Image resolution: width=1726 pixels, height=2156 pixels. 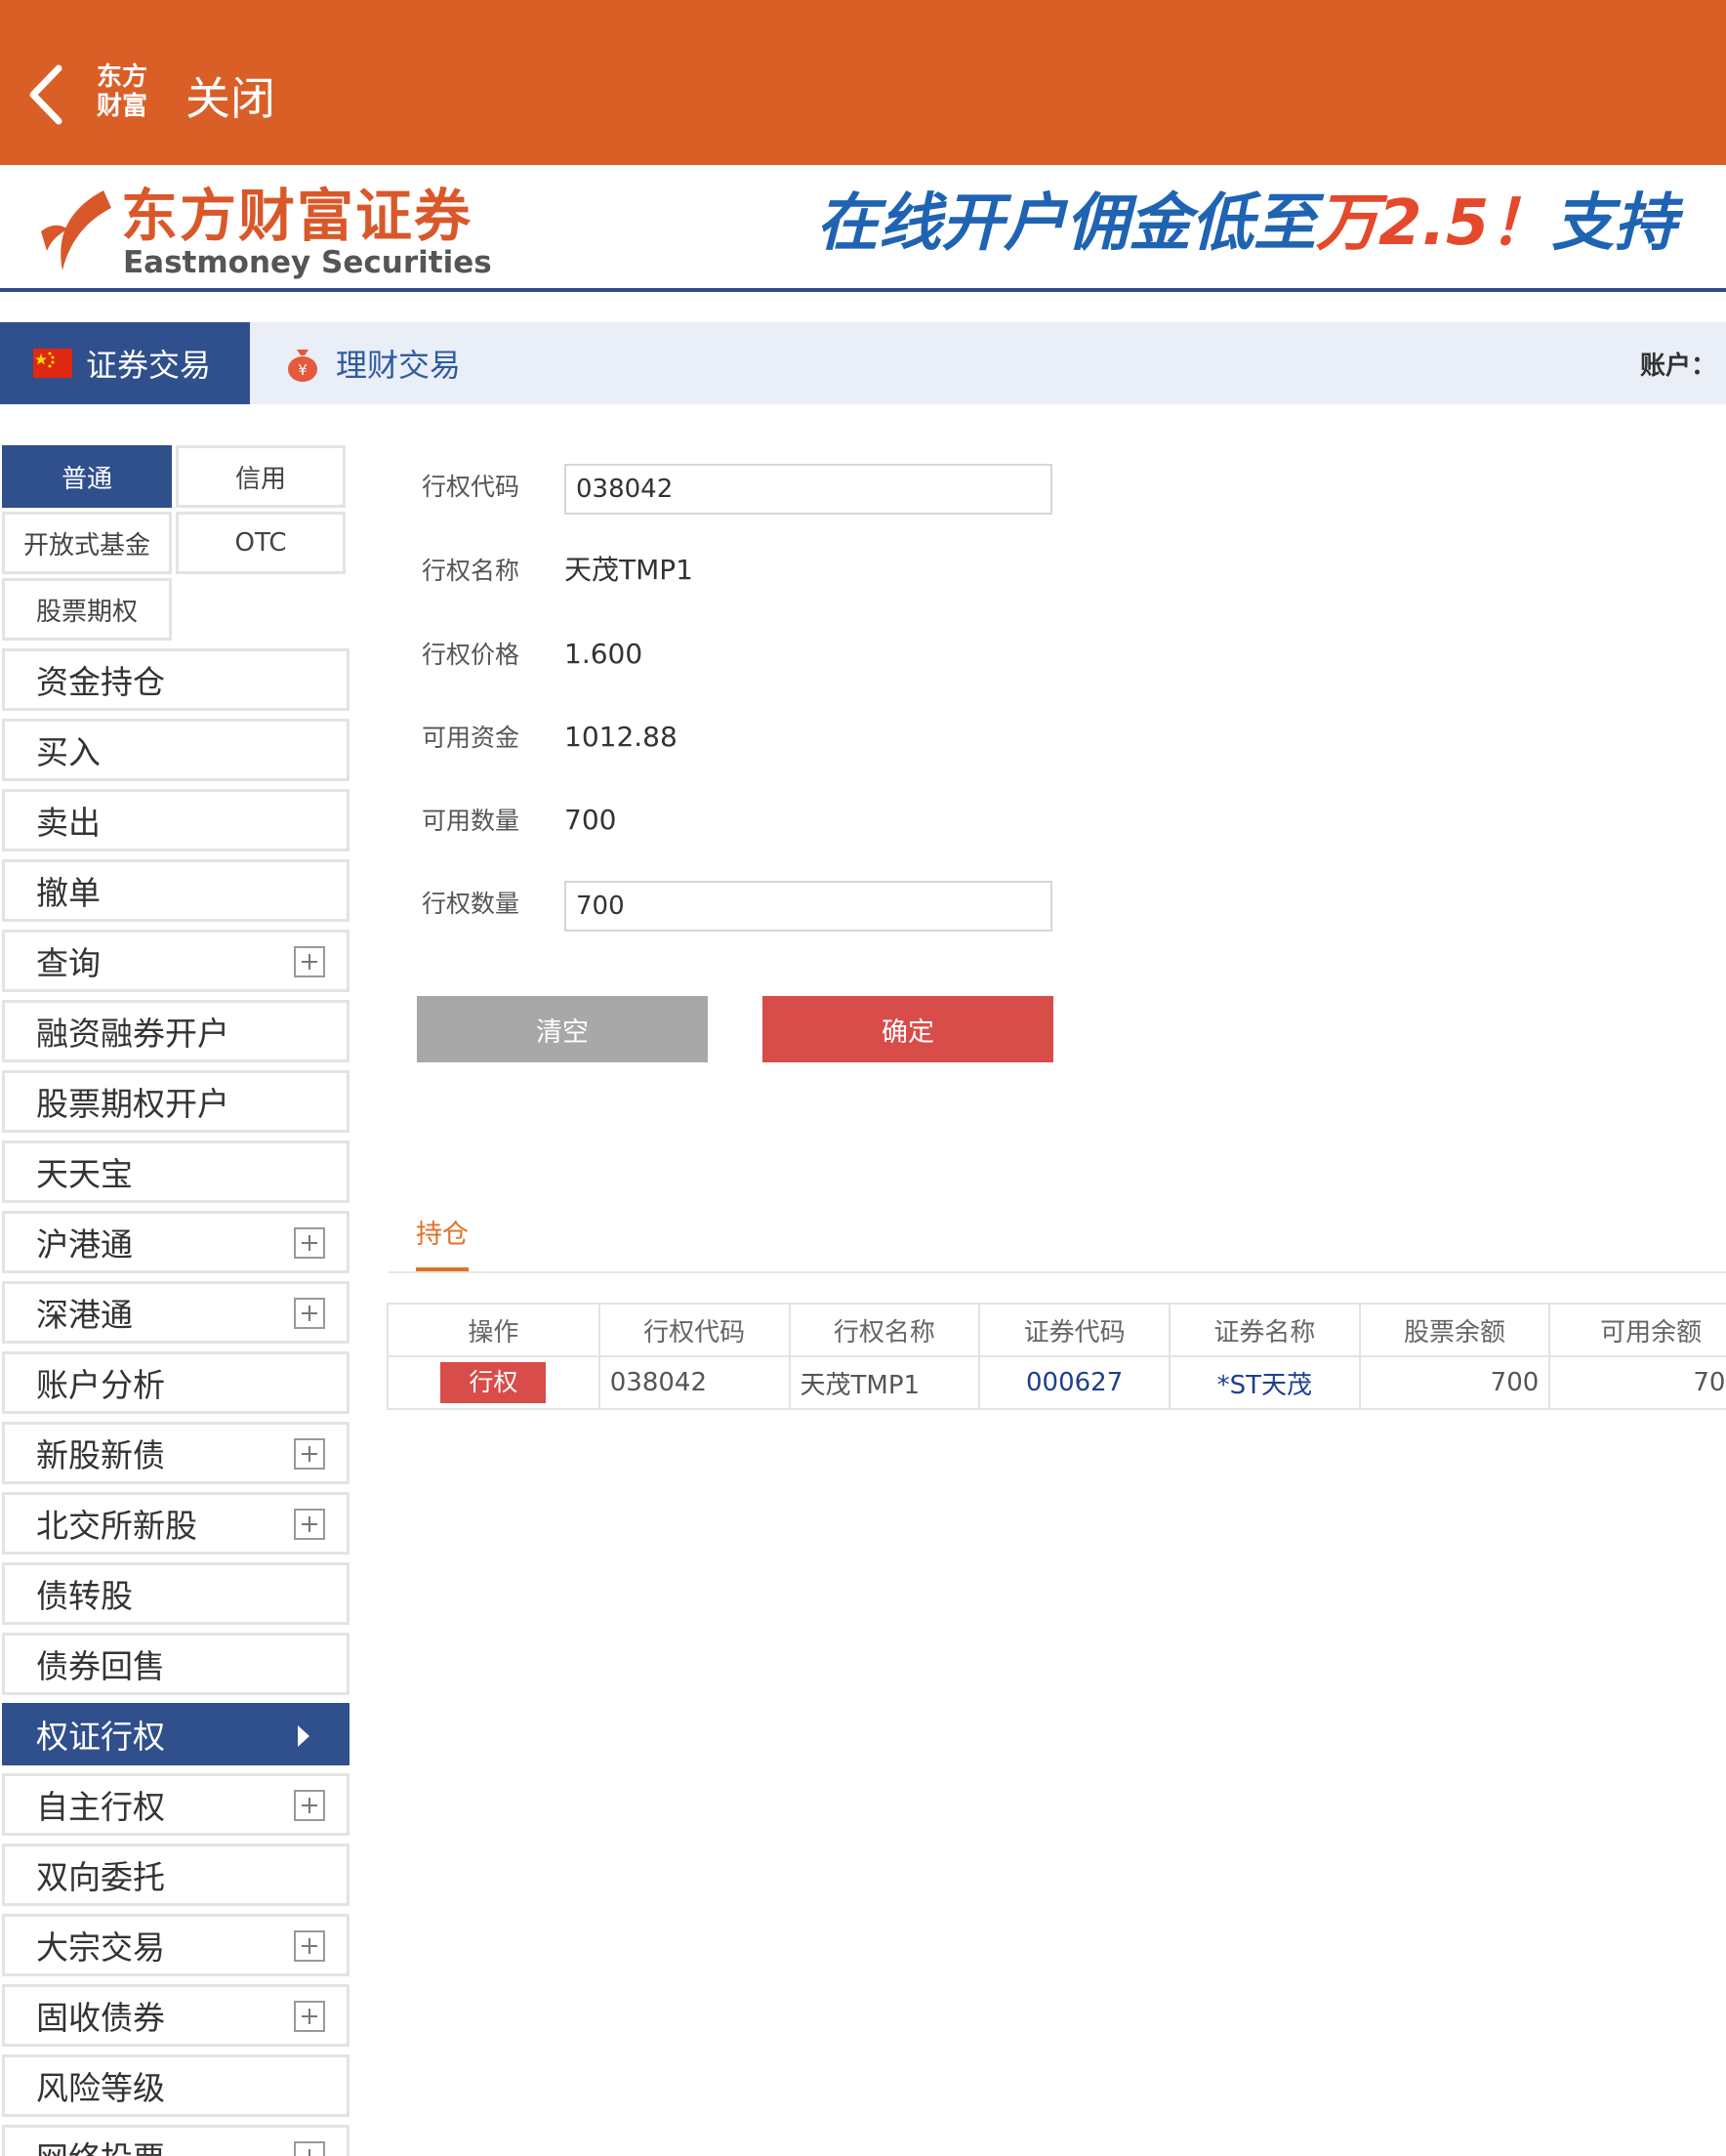 I want to click on sidebar-item-tiantianbao: 天天宝, so click(x=175, y=1171).